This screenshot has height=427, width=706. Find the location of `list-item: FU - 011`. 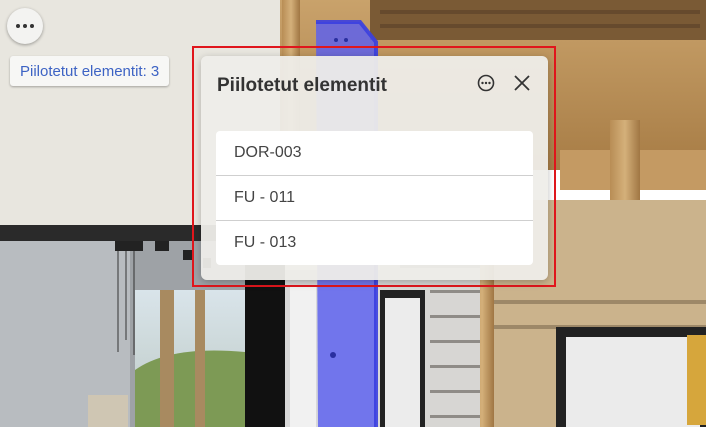

list-item: FU - 011 is located at coordinates (374, 198).